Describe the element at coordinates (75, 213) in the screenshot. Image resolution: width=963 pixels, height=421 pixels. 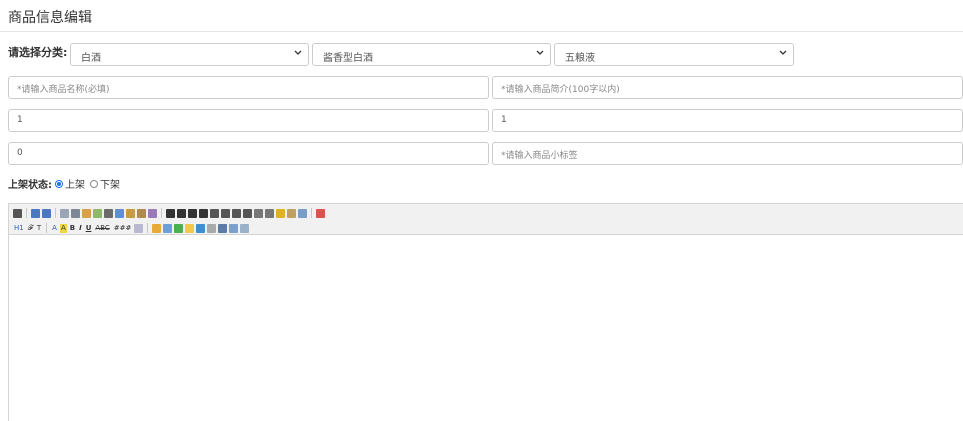
I see `print-icon` at that location.